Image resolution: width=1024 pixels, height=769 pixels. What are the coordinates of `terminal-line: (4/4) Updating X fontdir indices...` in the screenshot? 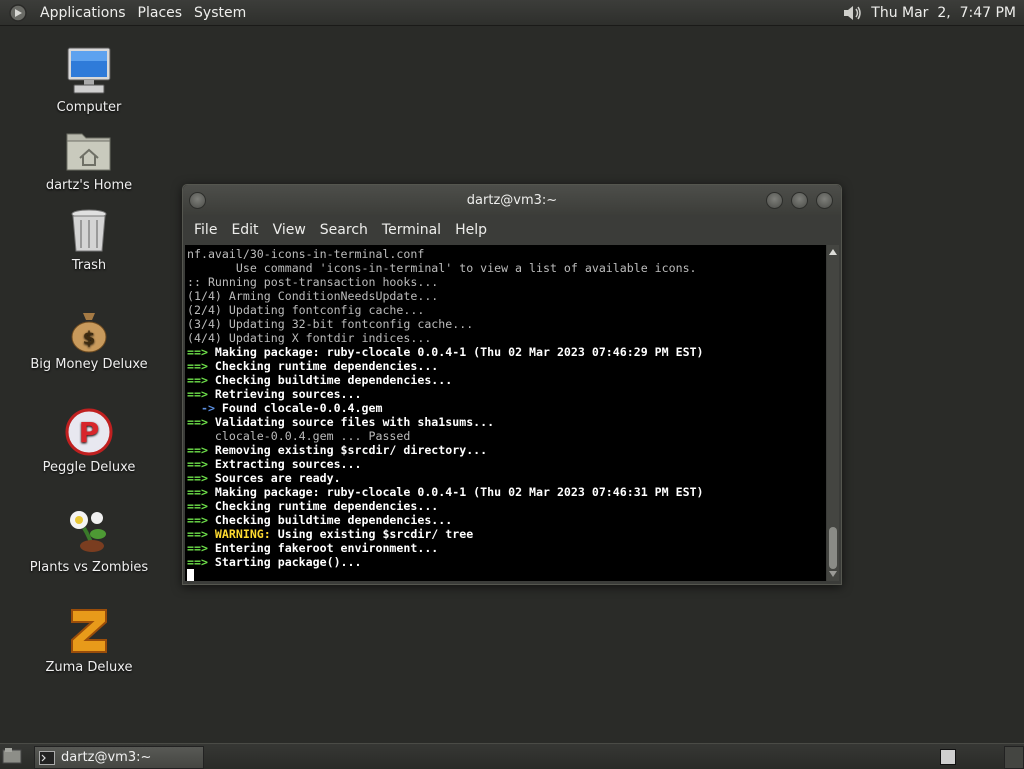 It's located at (506, 338).